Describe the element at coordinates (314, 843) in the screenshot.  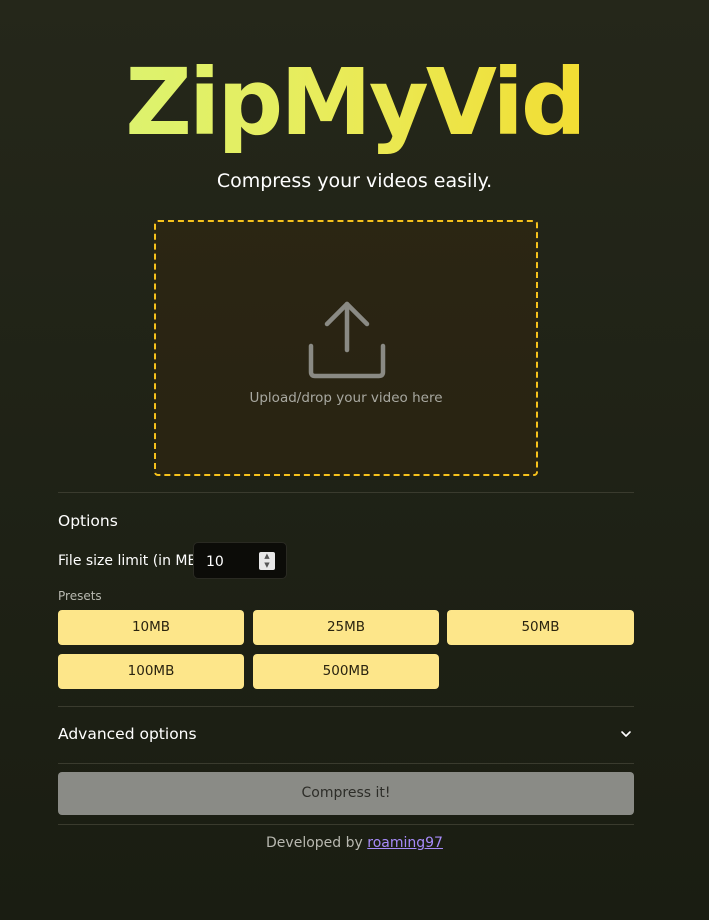
I see `footer-prefix: Developed by` at that location.